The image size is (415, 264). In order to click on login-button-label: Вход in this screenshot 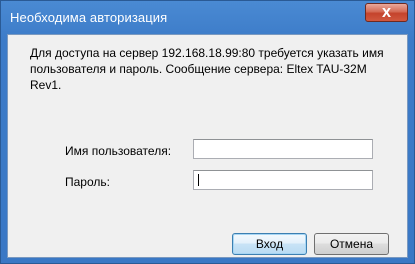, I will do `click(269, 244)`.